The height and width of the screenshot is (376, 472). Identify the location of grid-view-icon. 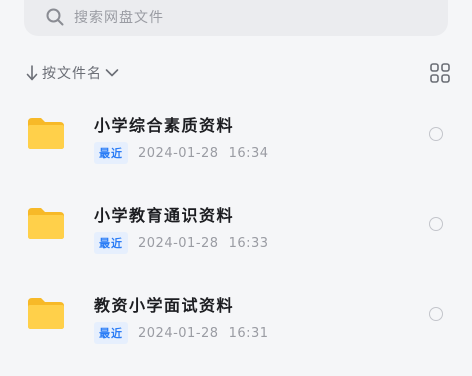
(440, 73).